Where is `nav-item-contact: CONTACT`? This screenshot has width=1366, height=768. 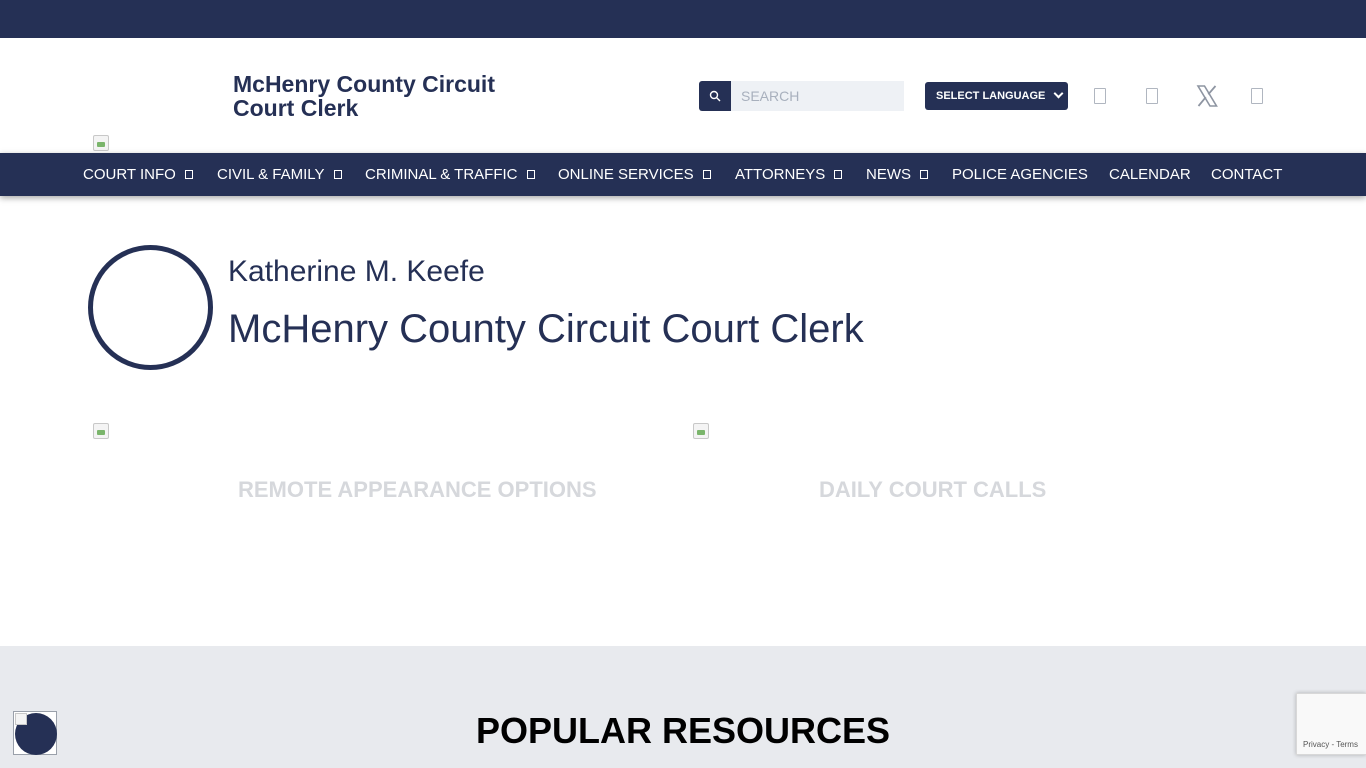 nav-item-contact: CONTACT is located at coordinates (1246, 174).